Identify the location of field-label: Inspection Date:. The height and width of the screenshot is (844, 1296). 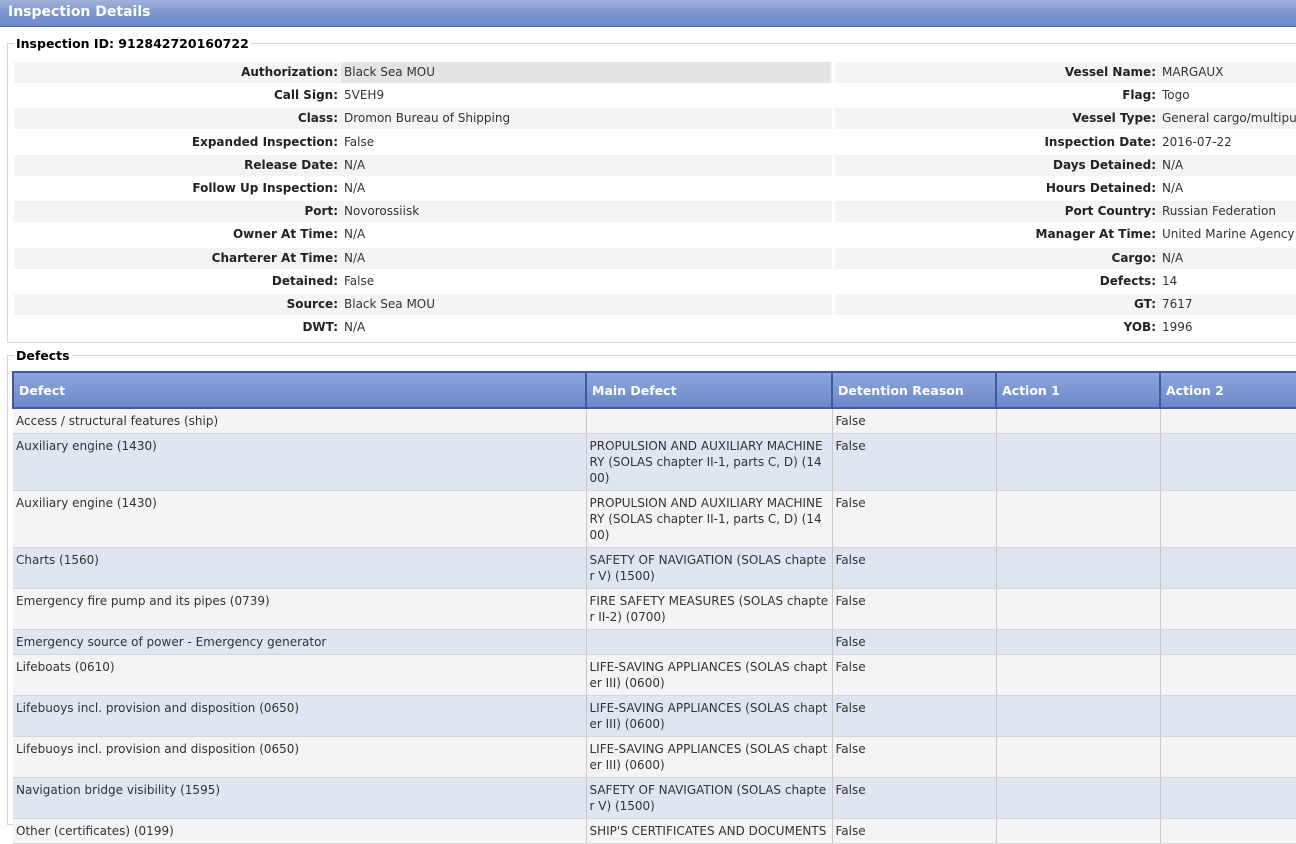
(1100, 141).